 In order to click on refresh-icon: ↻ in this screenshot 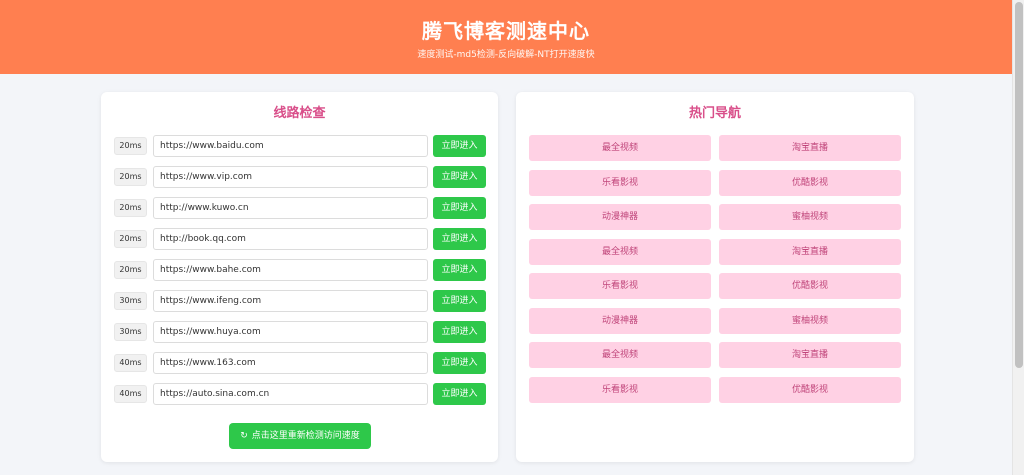, I will do `click(244, 436)`.